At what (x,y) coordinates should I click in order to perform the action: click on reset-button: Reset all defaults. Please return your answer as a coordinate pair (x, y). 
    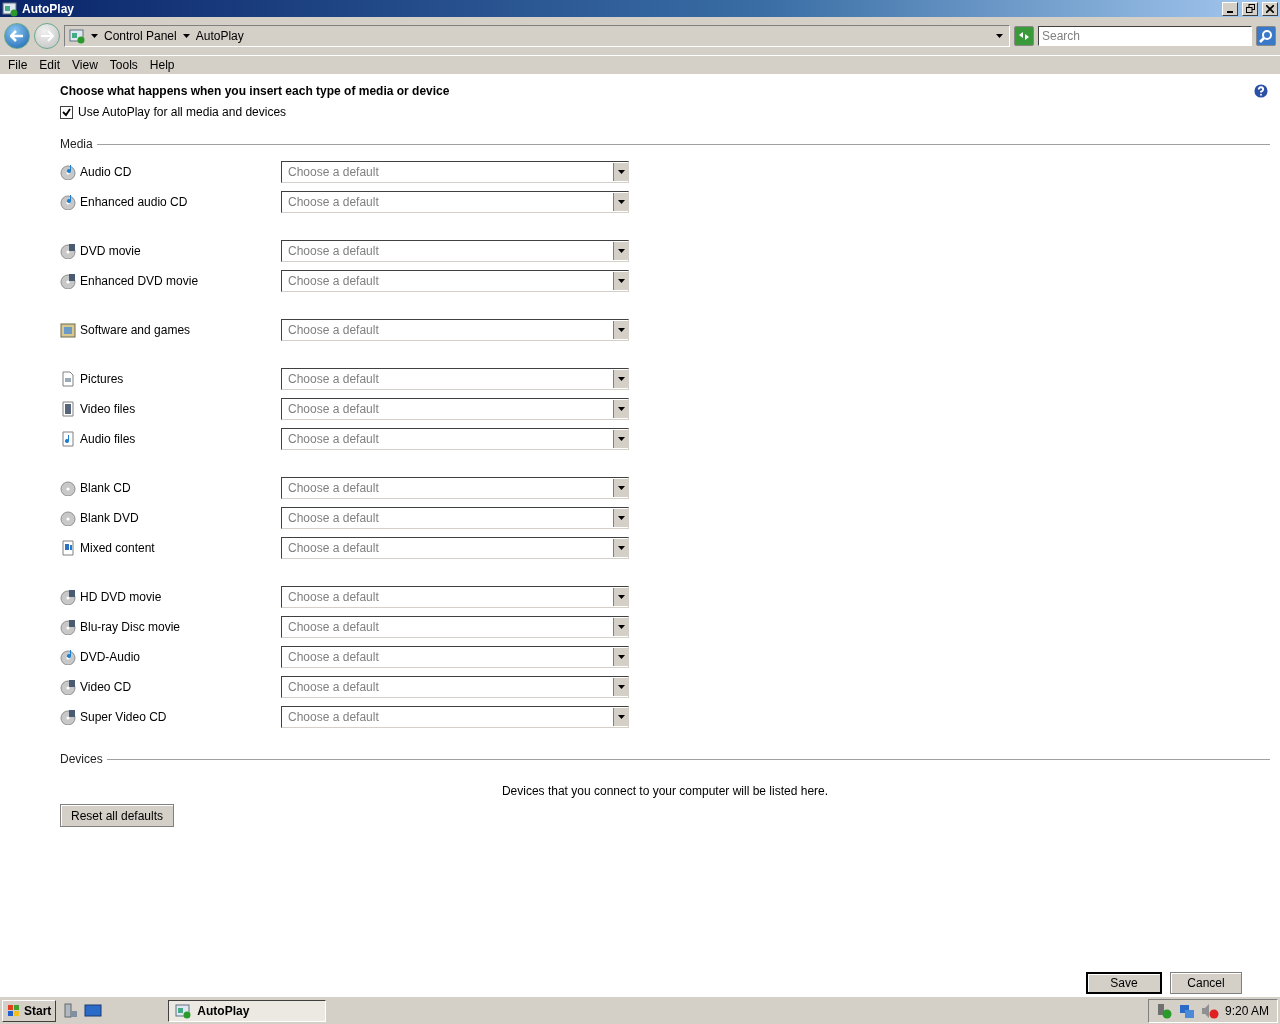
    Looking at the image, I should click on (117, 815).